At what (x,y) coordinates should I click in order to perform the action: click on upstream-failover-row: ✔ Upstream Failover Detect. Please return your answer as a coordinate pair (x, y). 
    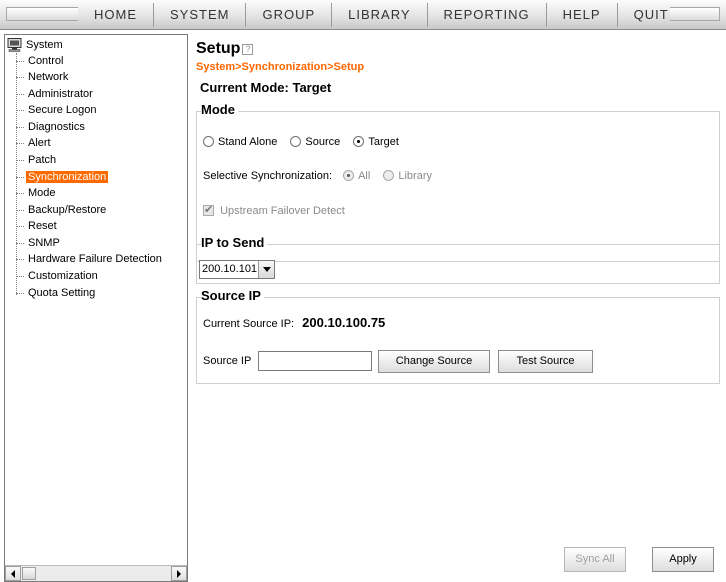
    Looking at the image, I should click on (274, 210).